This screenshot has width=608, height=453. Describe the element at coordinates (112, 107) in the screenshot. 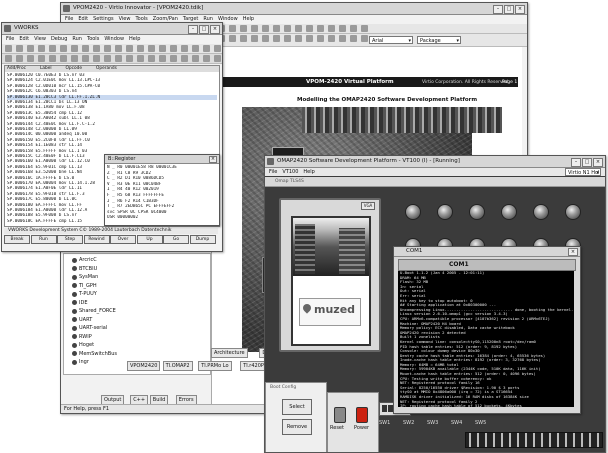

I see `disasm-row: SP.0006138 E1.1A80 mov LL.F.08` at that location.